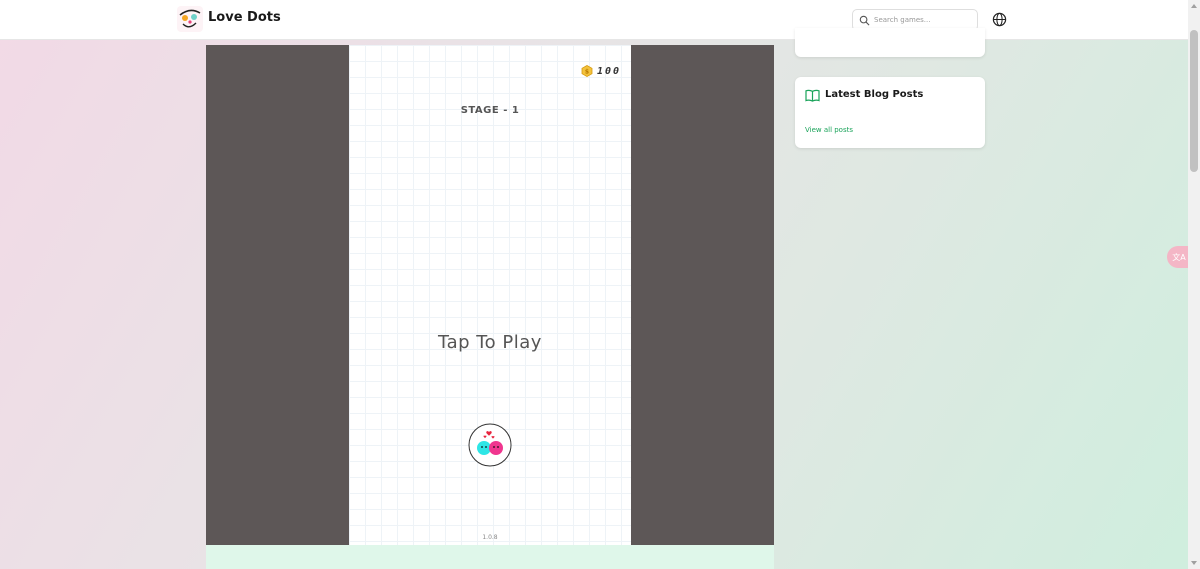 The width and height of the screenshot is (1200, 569). I want to click on brand-name: Love Dots, so click(244, 17).